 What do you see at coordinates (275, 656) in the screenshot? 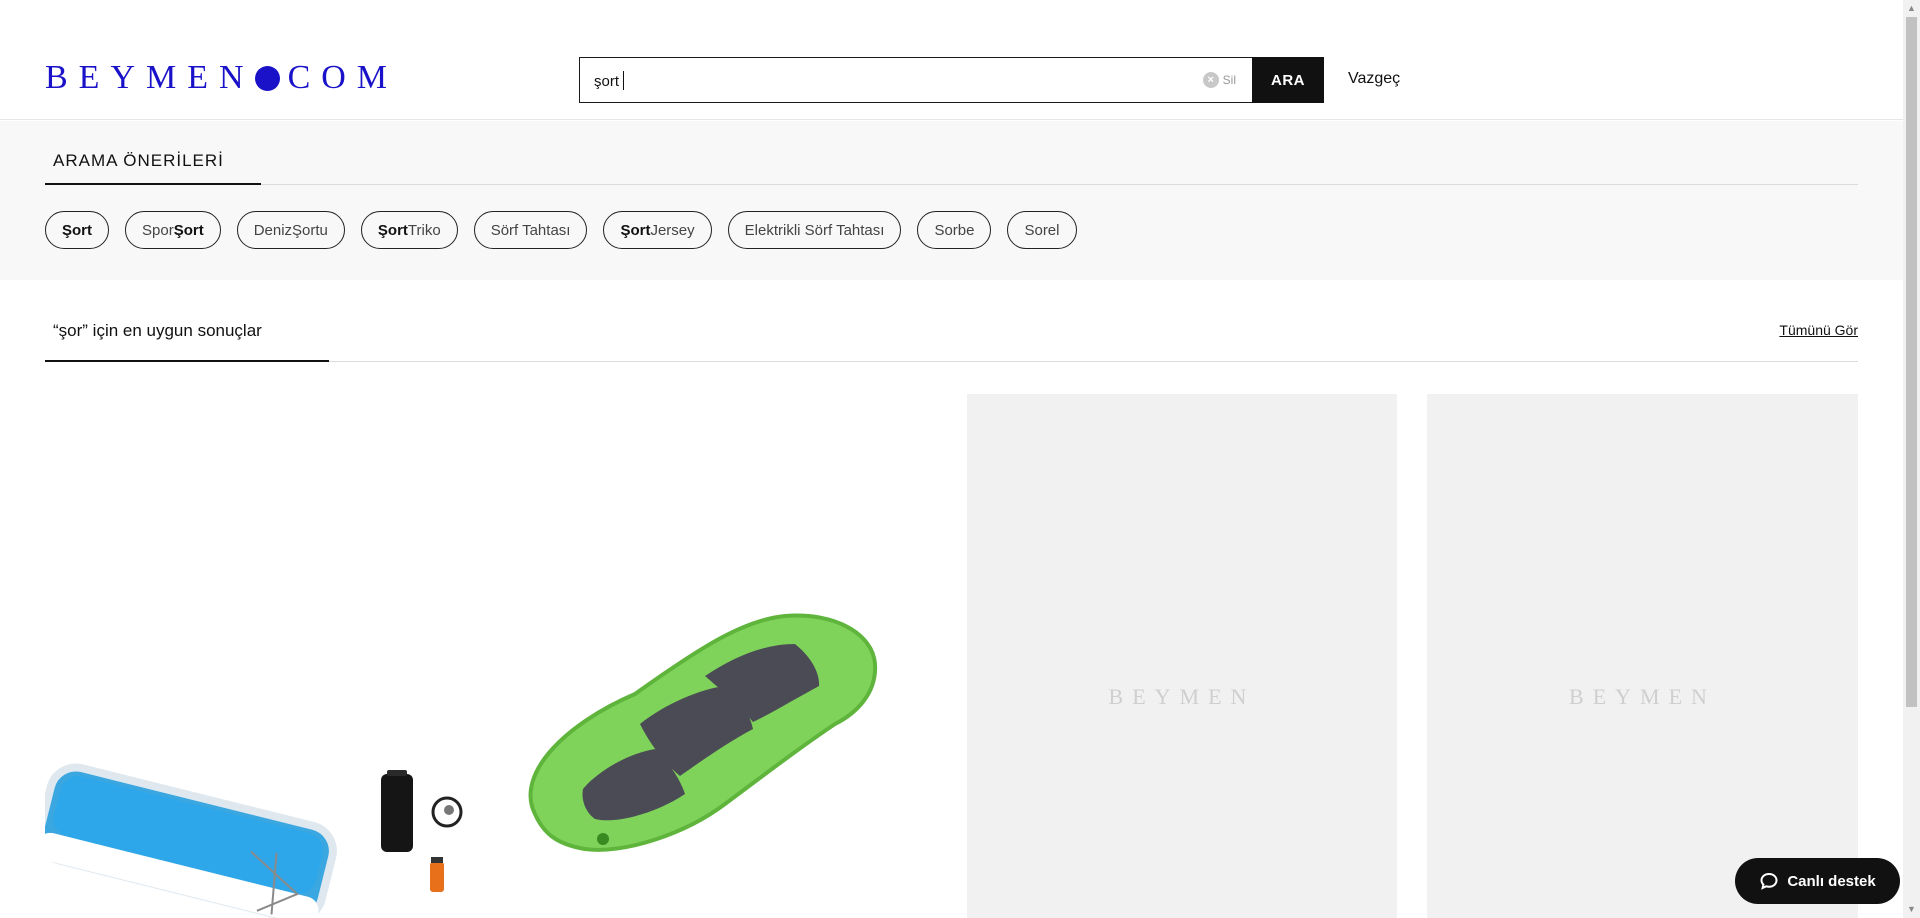
I see `product-card-surfboard` at bounding box center [275, 656].